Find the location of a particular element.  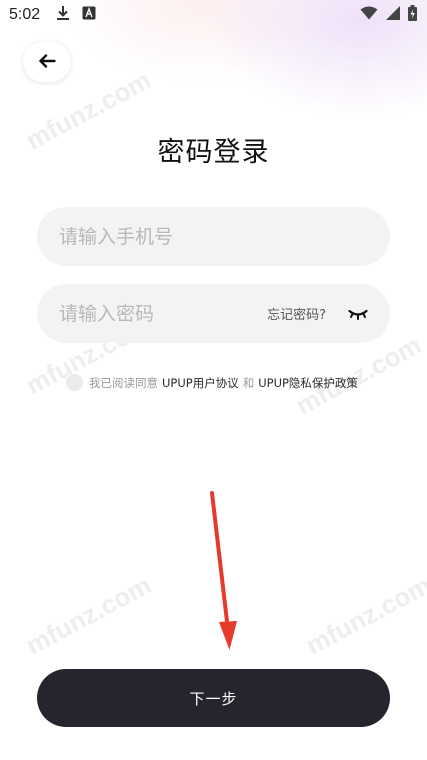

agreement-conjunction: 和 is located at coordinates (248, 382).